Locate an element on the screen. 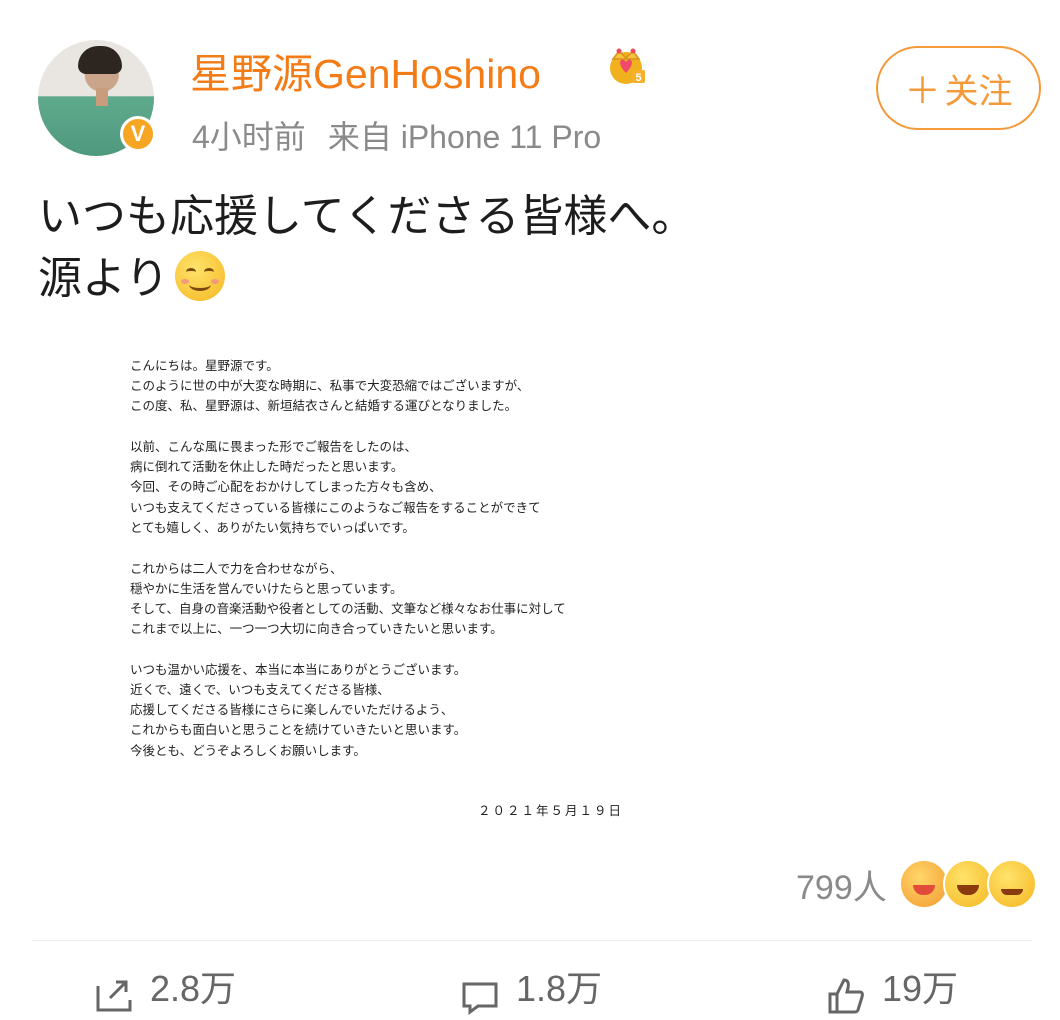 This screenshot has height=1020, width=1060. plus-icon: ＋ is located at coordinates (922, 91).